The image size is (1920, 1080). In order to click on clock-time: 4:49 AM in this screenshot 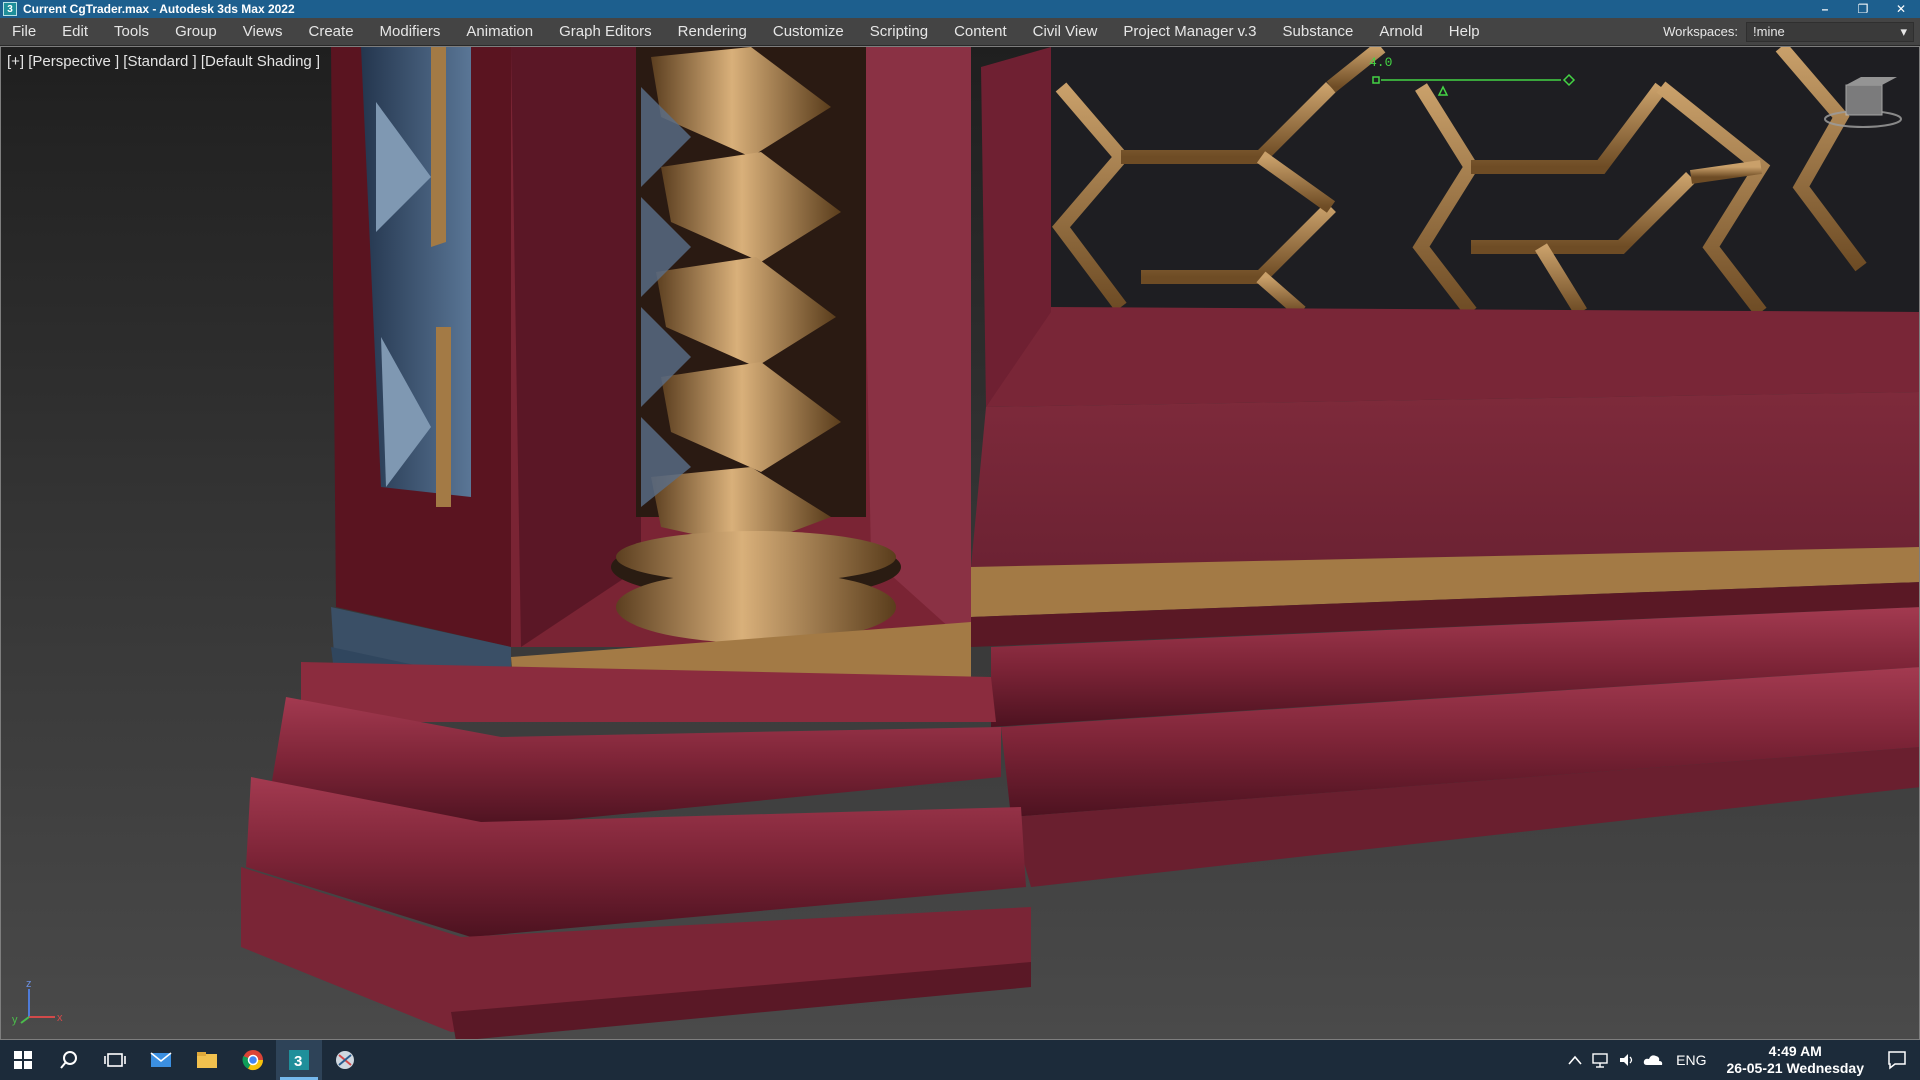, I will do `click(1795, 1051)`.